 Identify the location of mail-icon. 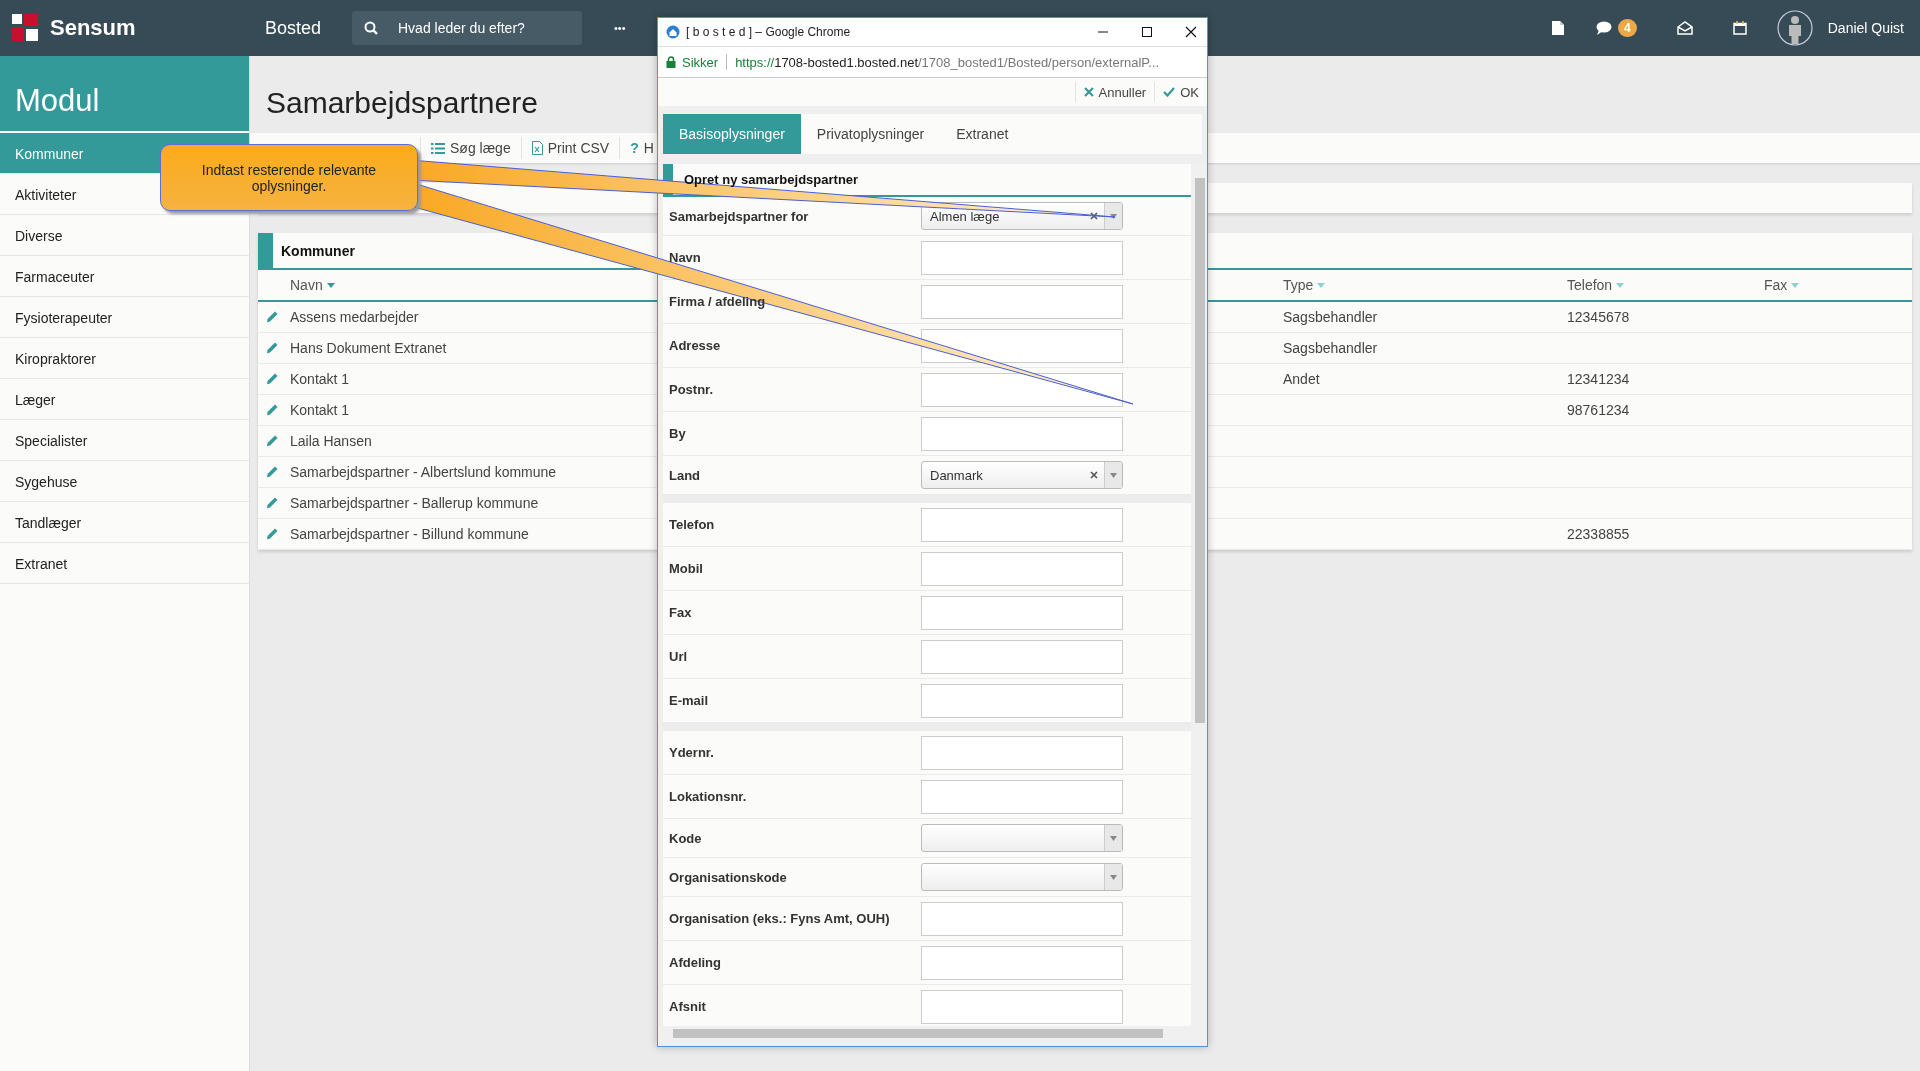
(1684, 28).